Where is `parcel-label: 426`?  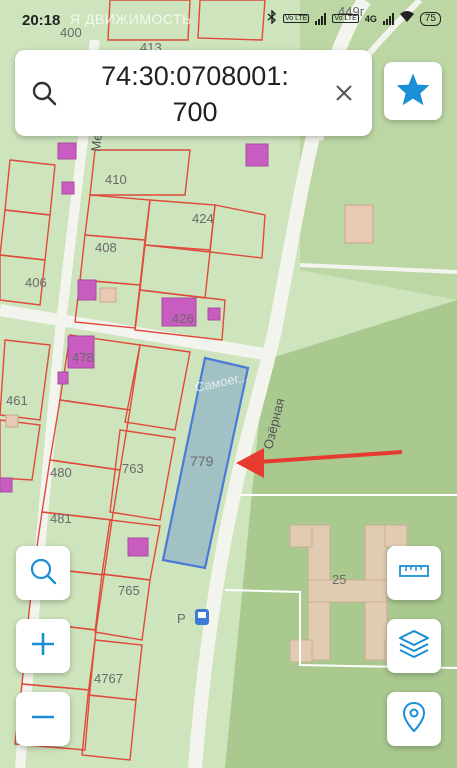 parcel-label: 426 is located at coordinates (183, 318).